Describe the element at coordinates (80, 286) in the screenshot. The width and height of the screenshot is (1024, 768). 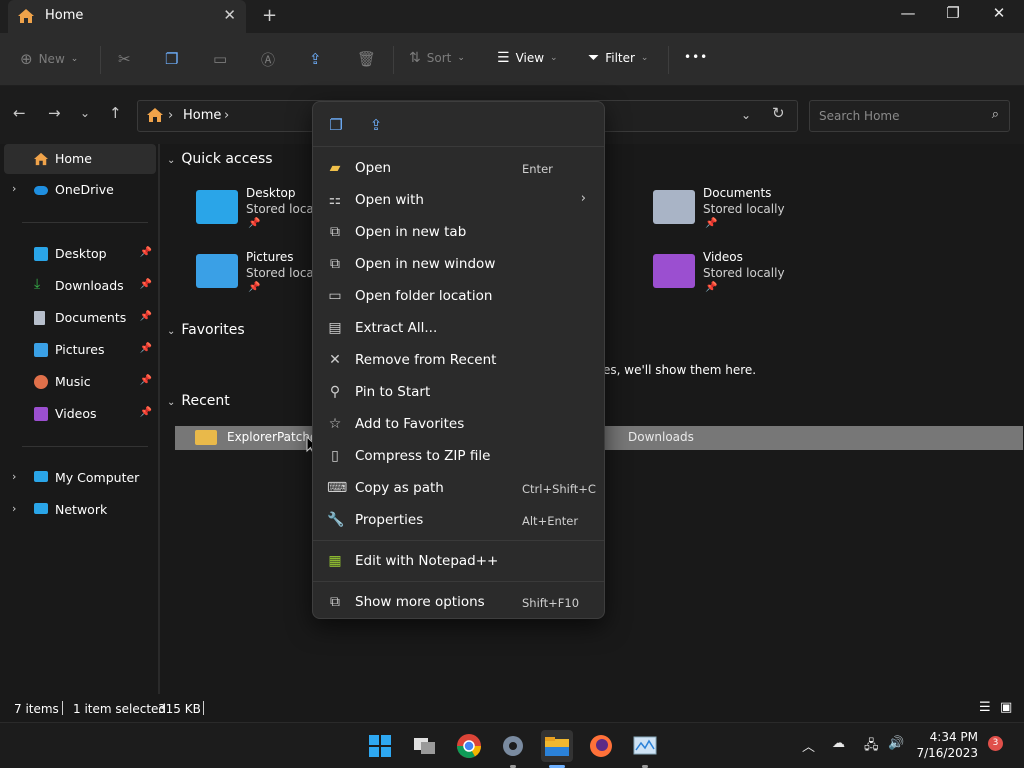
I see `sidebar-item-downloads: ⤓ Downloads 📌` at that location.